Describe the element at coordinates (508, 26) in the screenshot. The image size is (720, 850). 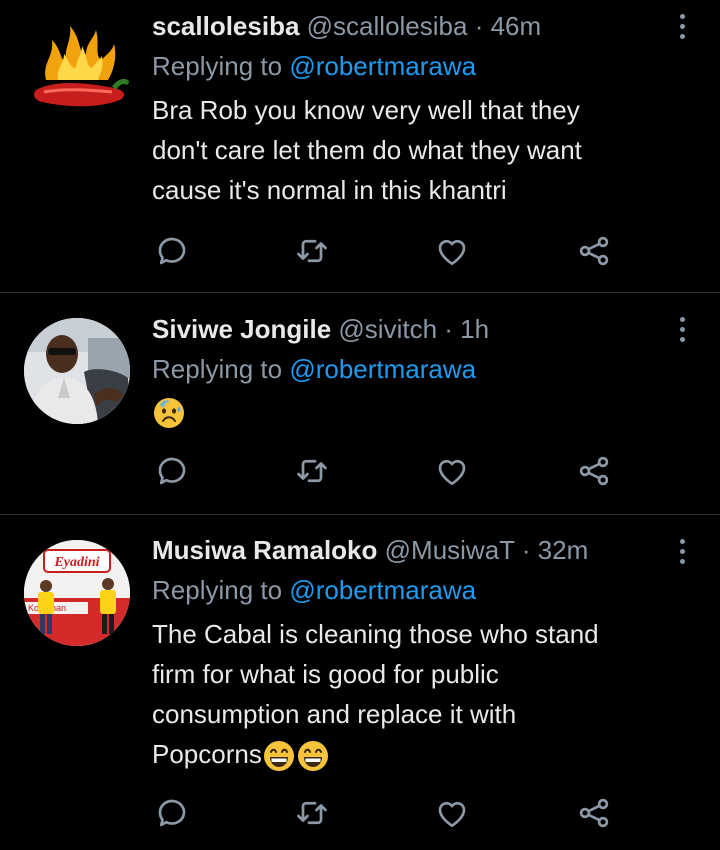
I see `timestamp: · 46m` at that location.